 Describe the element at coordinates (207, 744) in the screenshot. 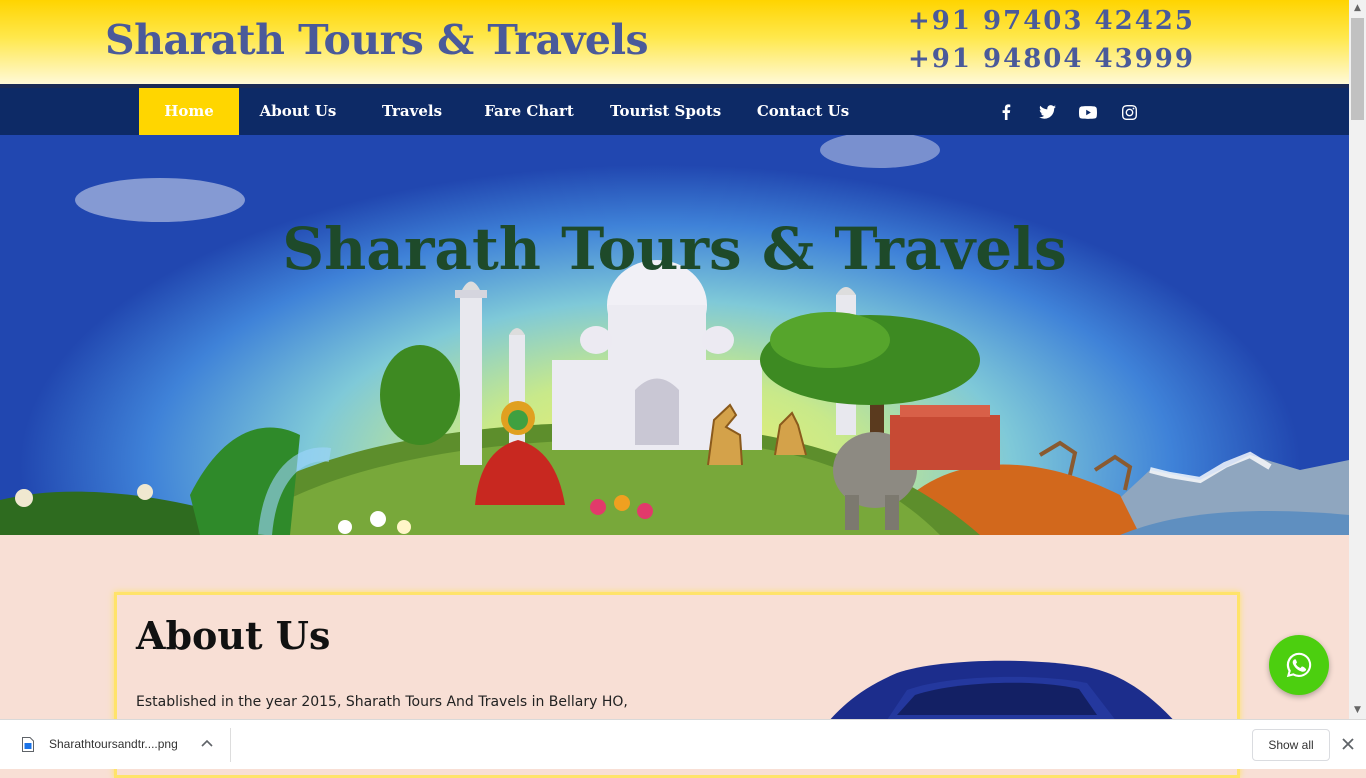

I see `chevron-up-icon` at that location.